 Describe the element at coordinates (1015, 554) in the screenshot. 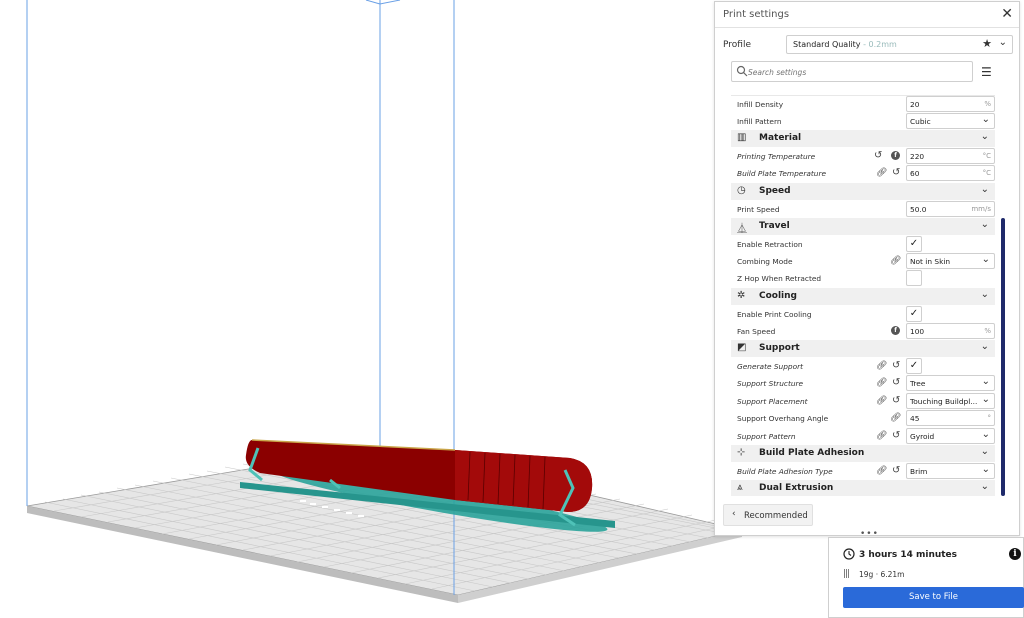

I see `info-icon: i` at that location.